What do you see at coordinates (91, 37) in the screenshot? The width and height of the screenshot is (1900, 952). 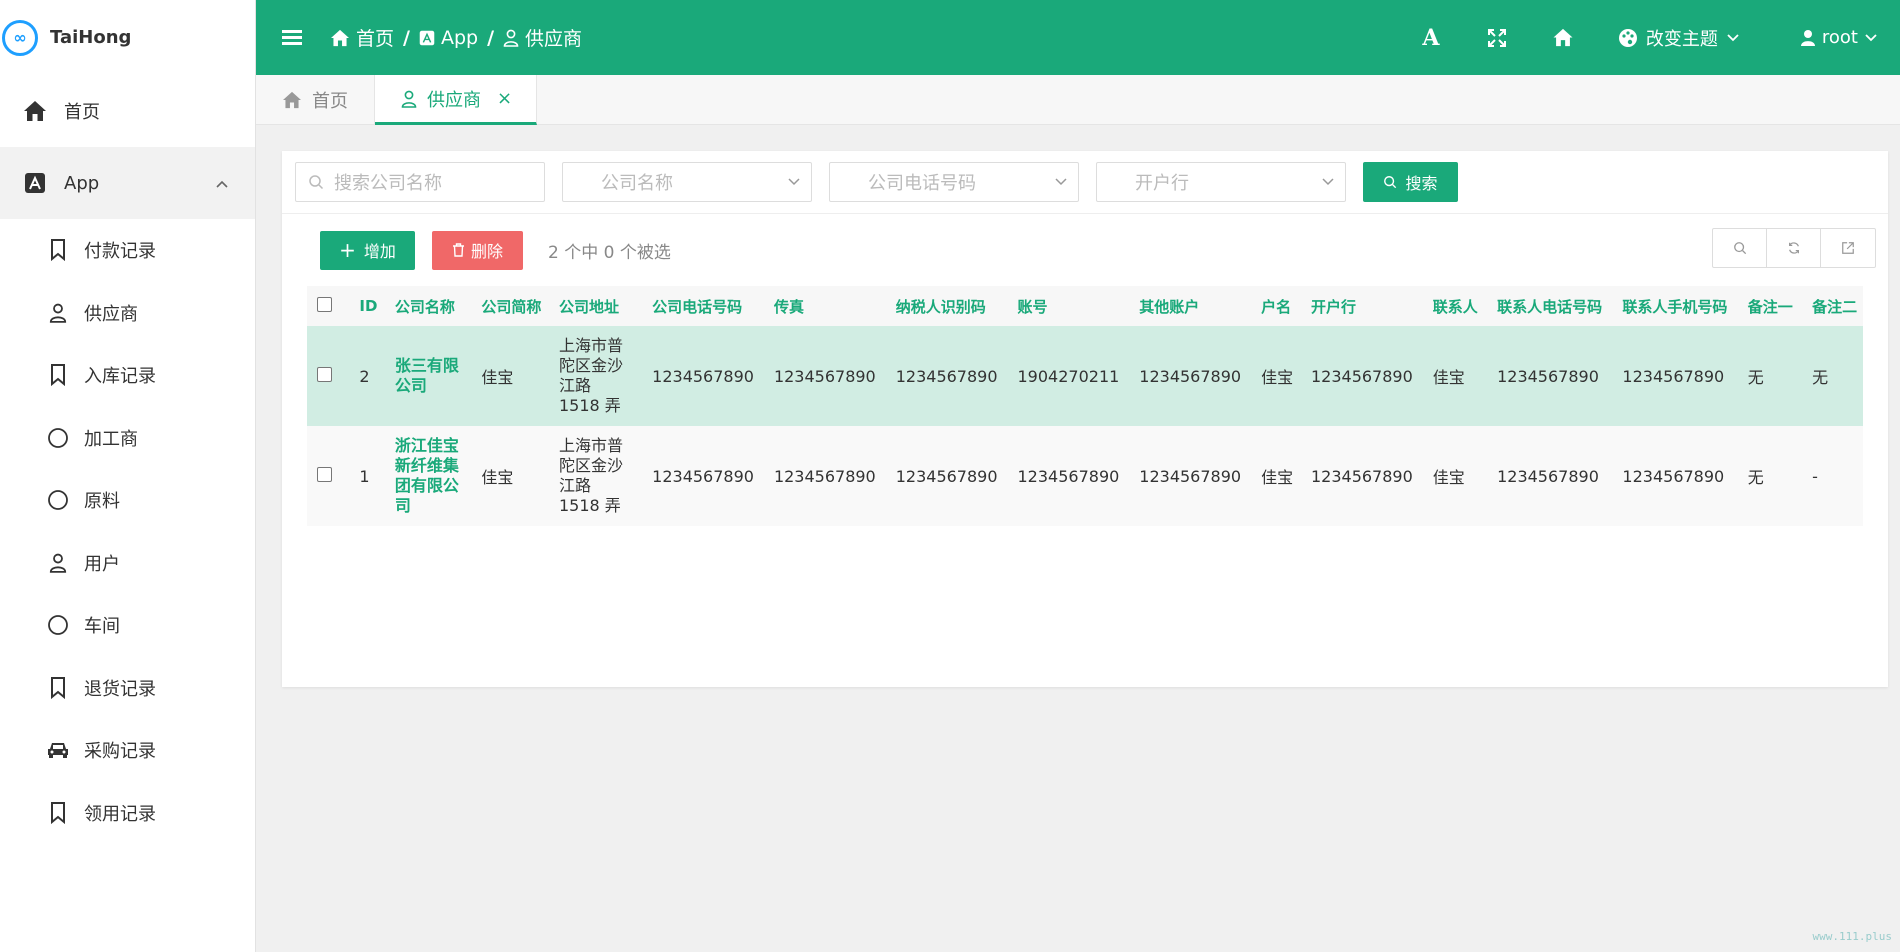 I see `app-name: TaiHong` at bounding box center [91, 37].